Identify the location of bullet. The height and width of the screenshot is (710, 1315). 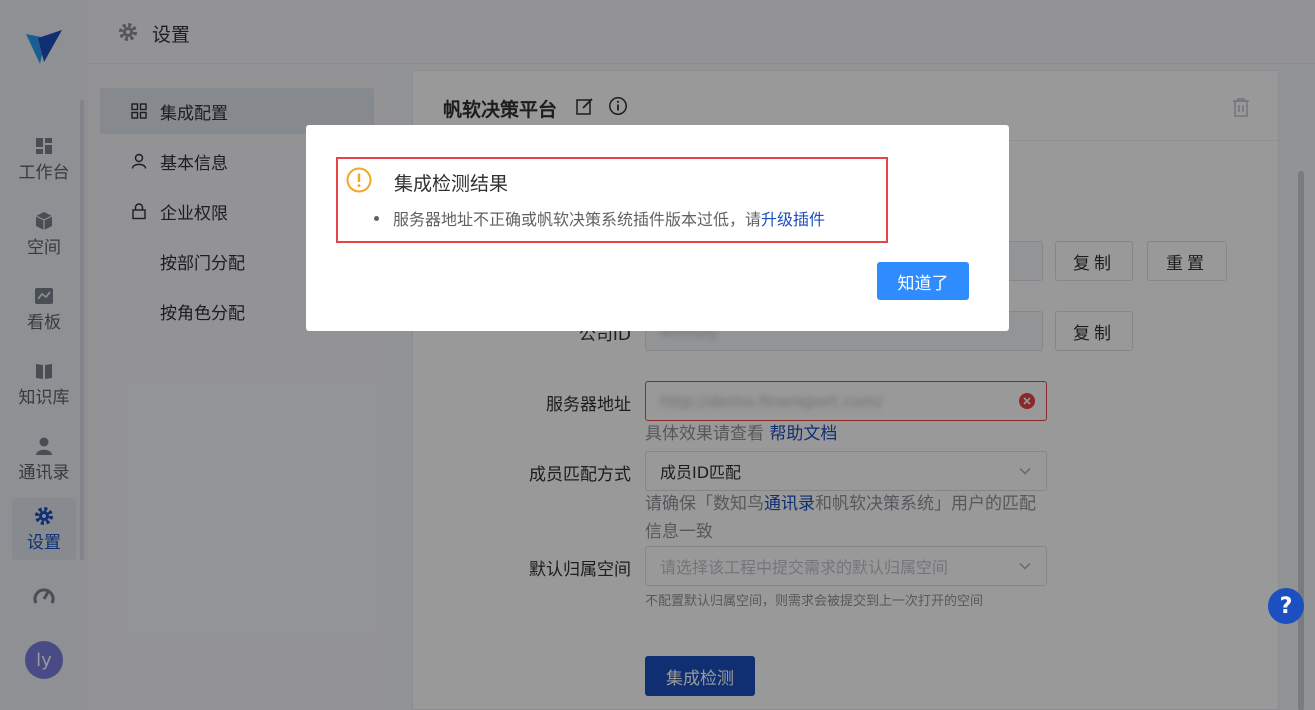
(376, 218).